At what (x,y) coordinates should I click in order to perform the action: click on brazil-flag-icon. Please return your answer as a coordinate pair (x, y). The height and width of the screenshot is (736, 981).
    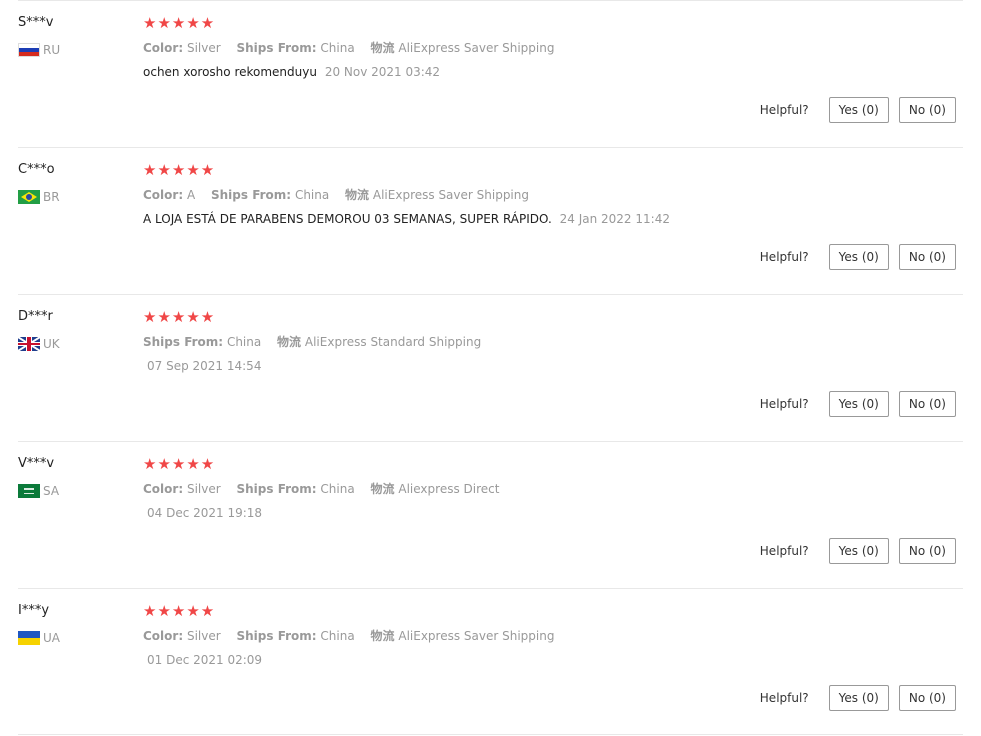
    Looking at the image, I should click on (29, 197).